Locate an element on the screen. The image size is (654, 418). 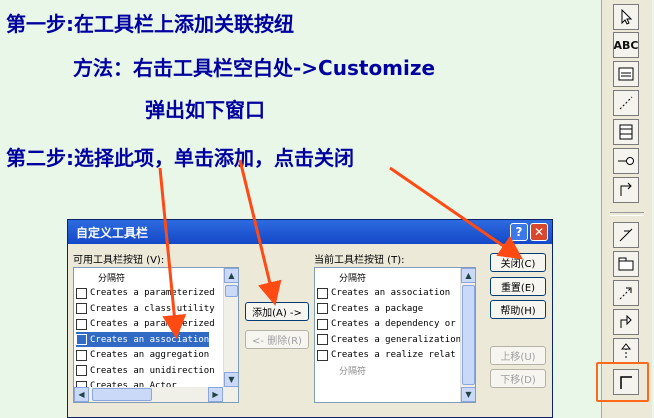
method-text: 方法：右击工具栏空白处->Customize is located at coordinates (254, 68).